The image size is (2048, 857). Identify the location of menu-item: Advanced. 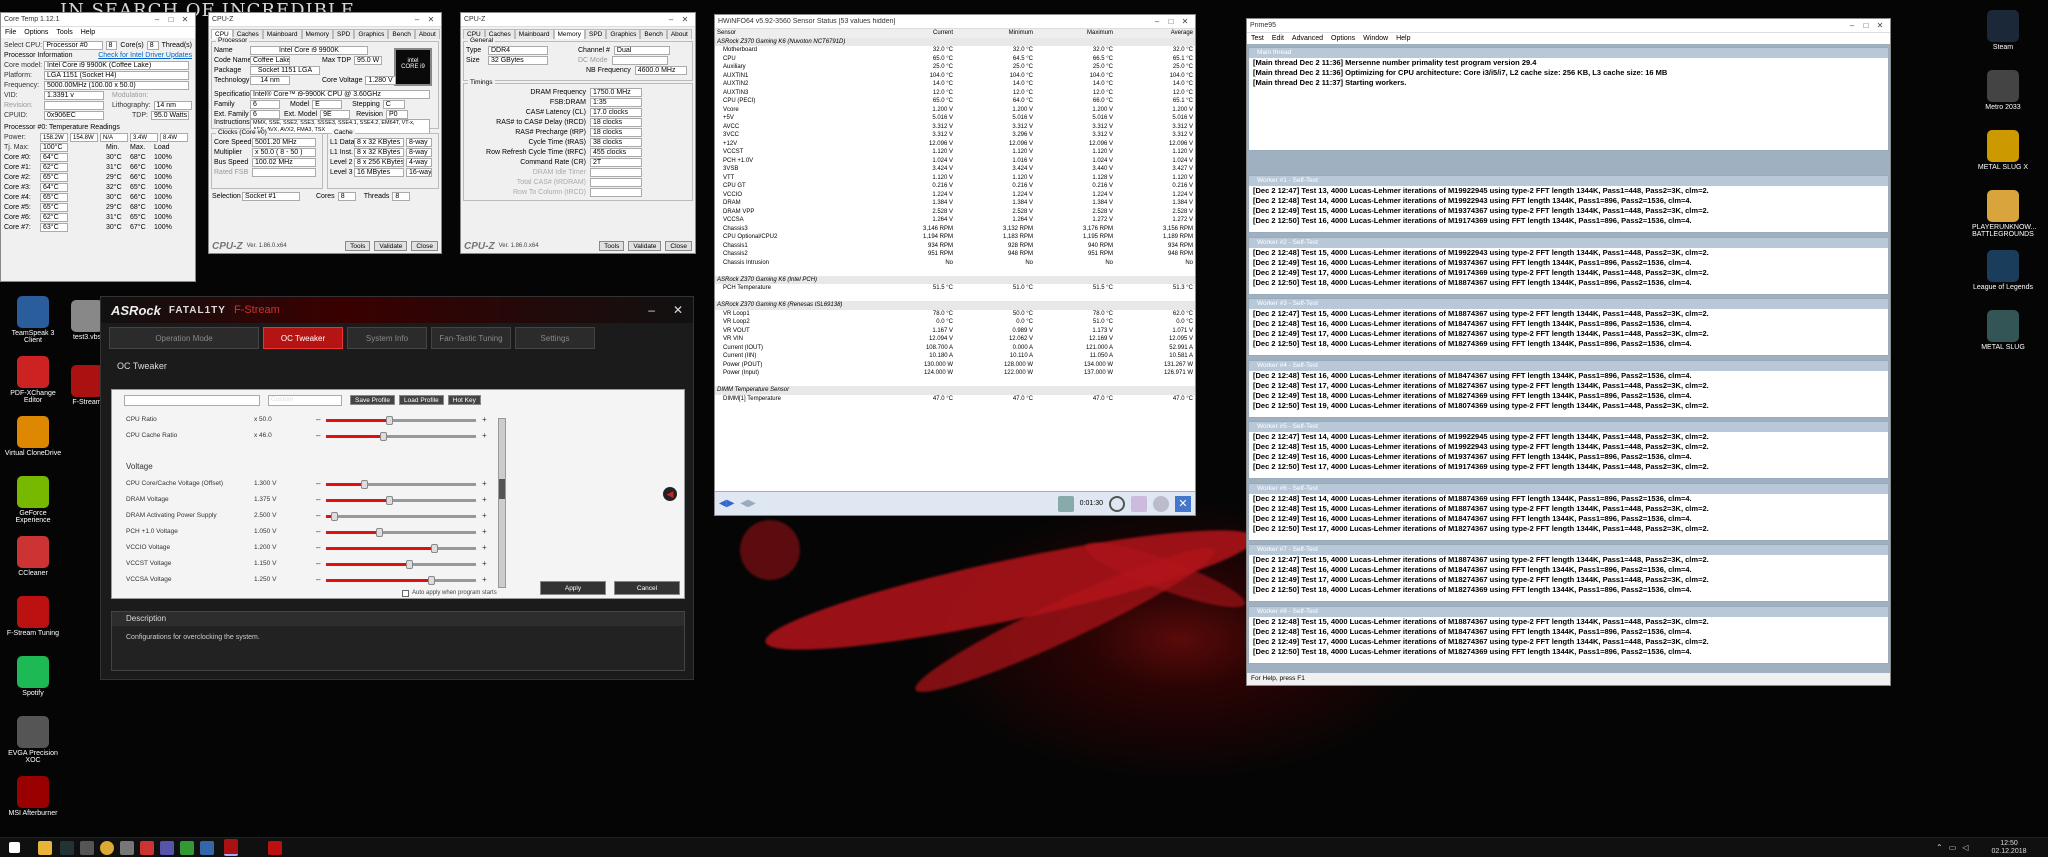
(1307, 38).